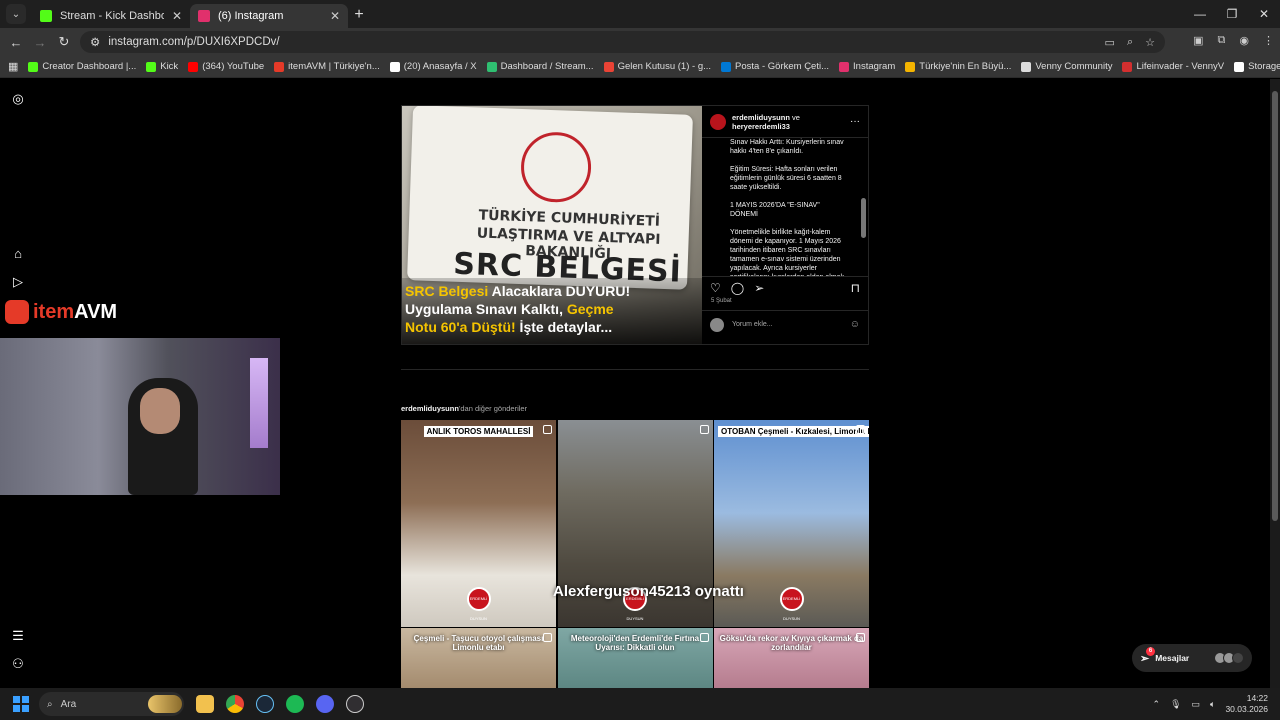  I want to click on bookmark-item: Venny Community, so click(1066, 66).